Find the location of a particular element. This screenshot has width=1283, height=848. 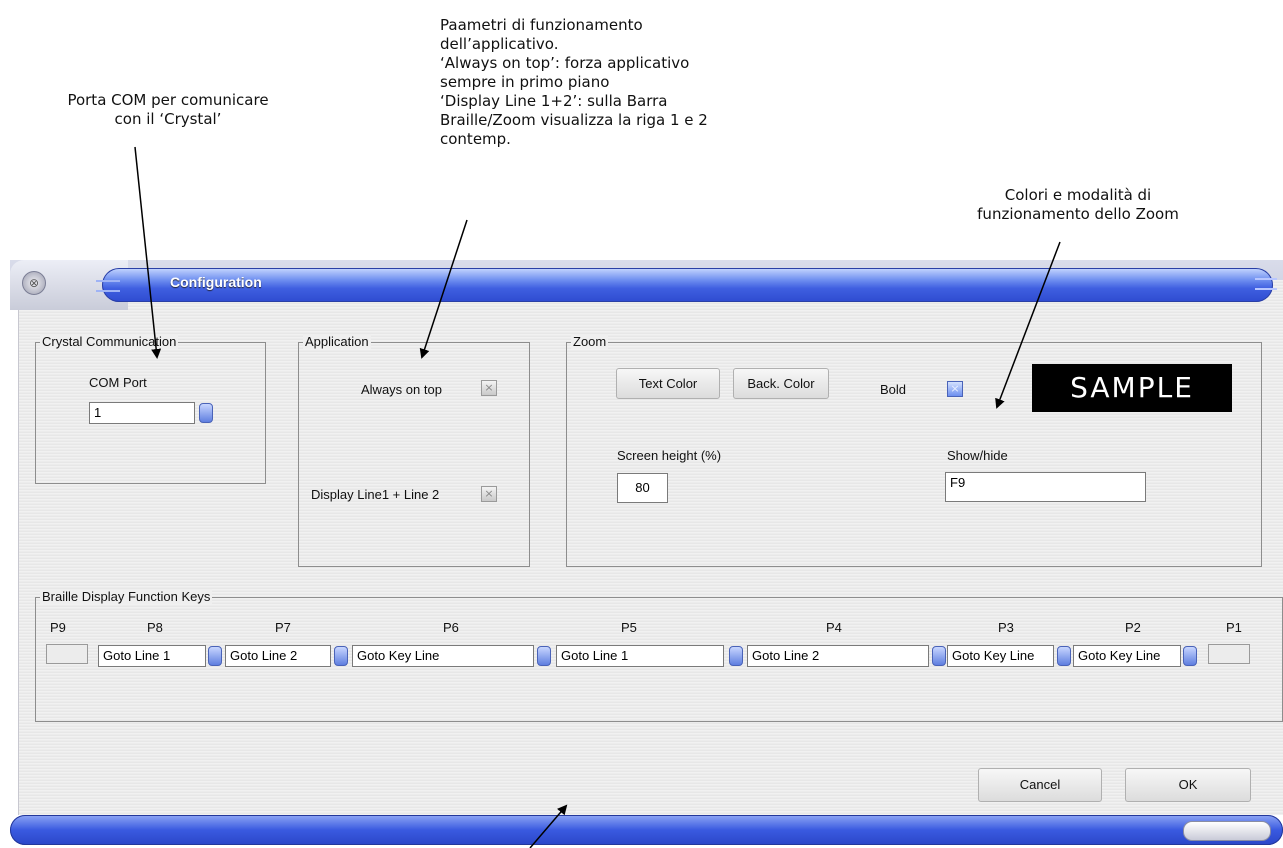

zoom-sample-preview: SAMPLE is located at coordinates (1132, 388).